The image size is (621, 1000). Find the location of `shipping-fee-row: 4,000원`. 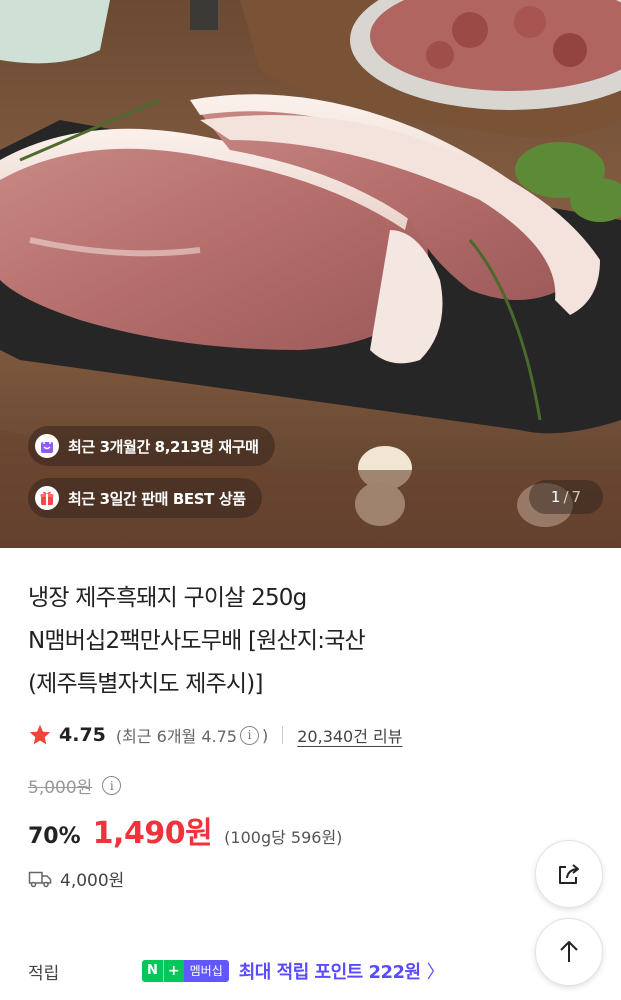

shipping-fee-row: 4,000원 is located at coordinates (76, 878).